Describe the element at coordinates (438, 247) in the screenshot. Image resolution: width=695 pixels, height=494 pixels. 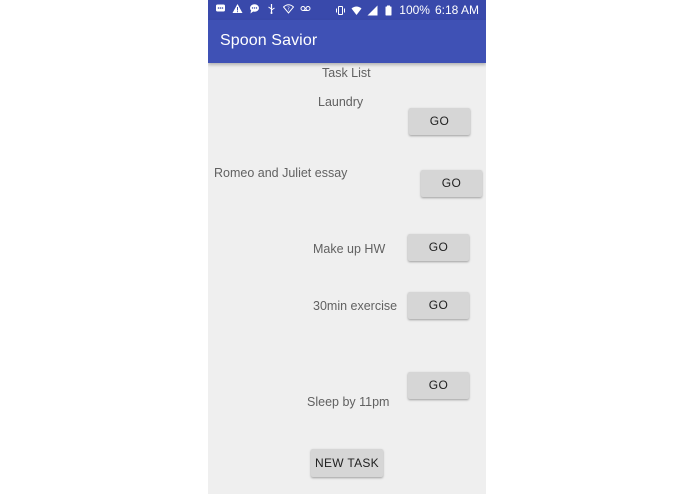
I see `go-button-make-up-hw: GO` at that location.